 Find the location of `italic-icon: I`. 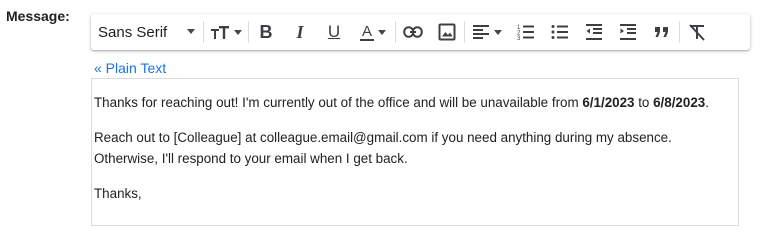

italic-icon: I is located at coordinates (300, 31).